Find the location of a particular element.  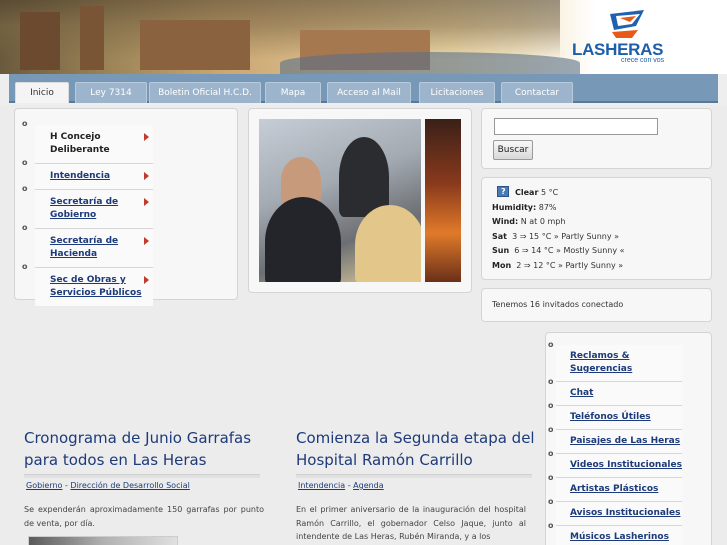

menu-item-avisos: o Avisos Institucionales is located at coordinates (615, 511).